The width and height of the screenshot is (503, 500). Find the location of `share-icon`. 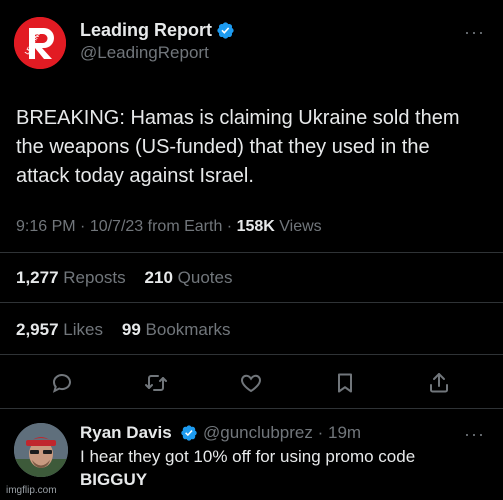

share-icon is located at coordinates (439, 383).